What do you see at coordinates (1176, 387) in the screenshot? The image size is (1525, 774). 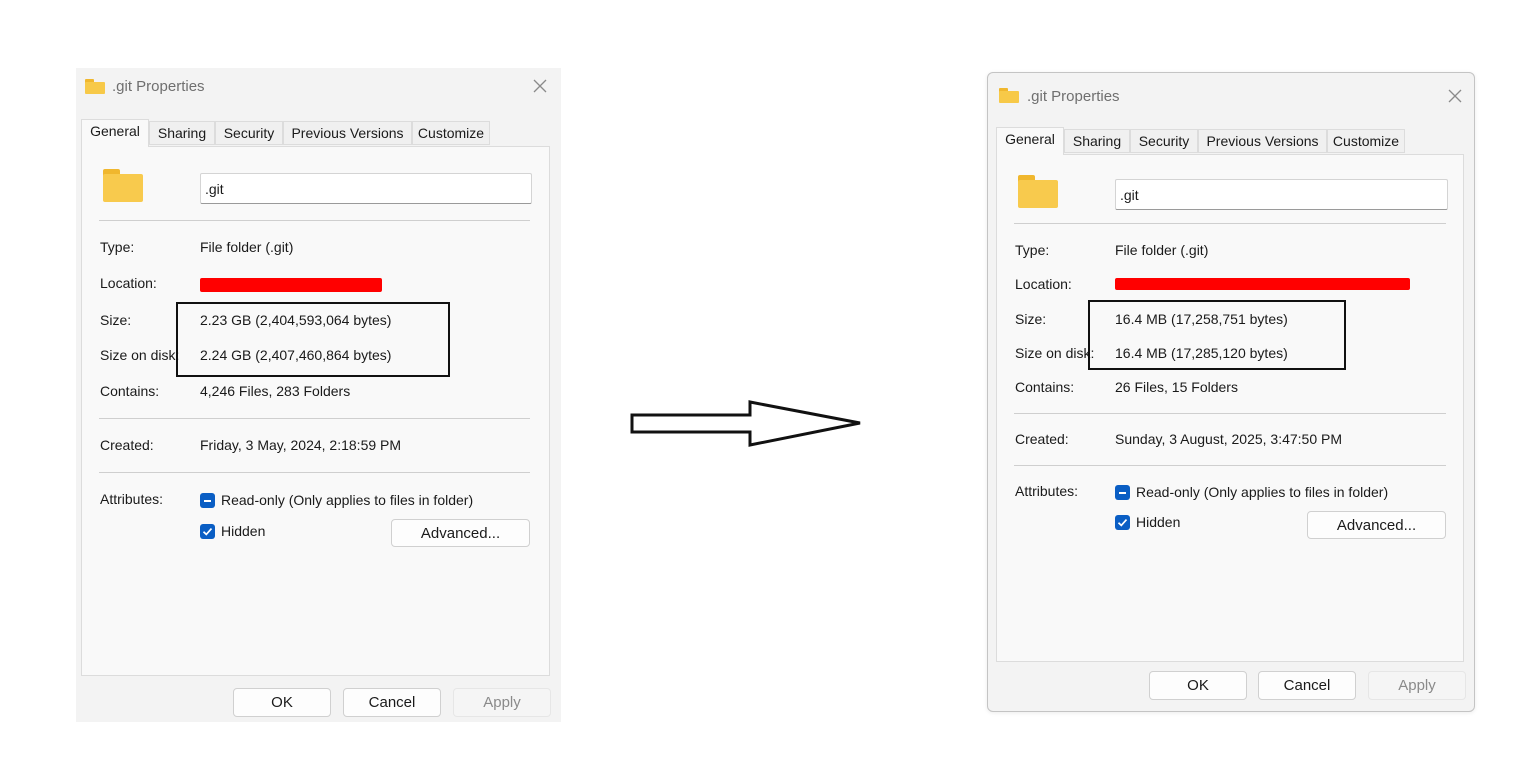 I see `contains-value: 26 Files, 15 Folders` at bounding box center [1176, 387].